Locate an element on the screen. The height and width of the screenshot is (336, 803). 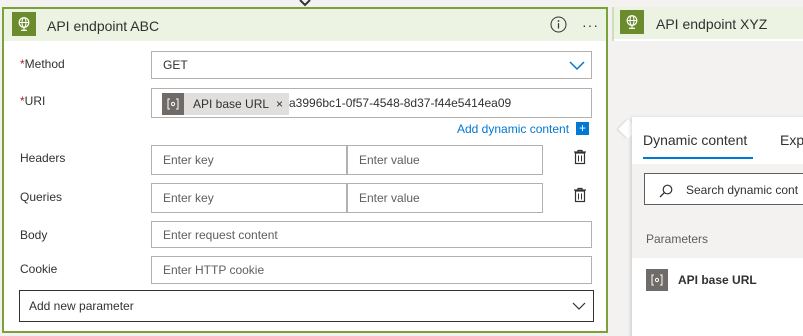
uri-value: a3996bc1-0f57-4548-8d37-f44e5414ea09 is located at coordinates (400, 103).